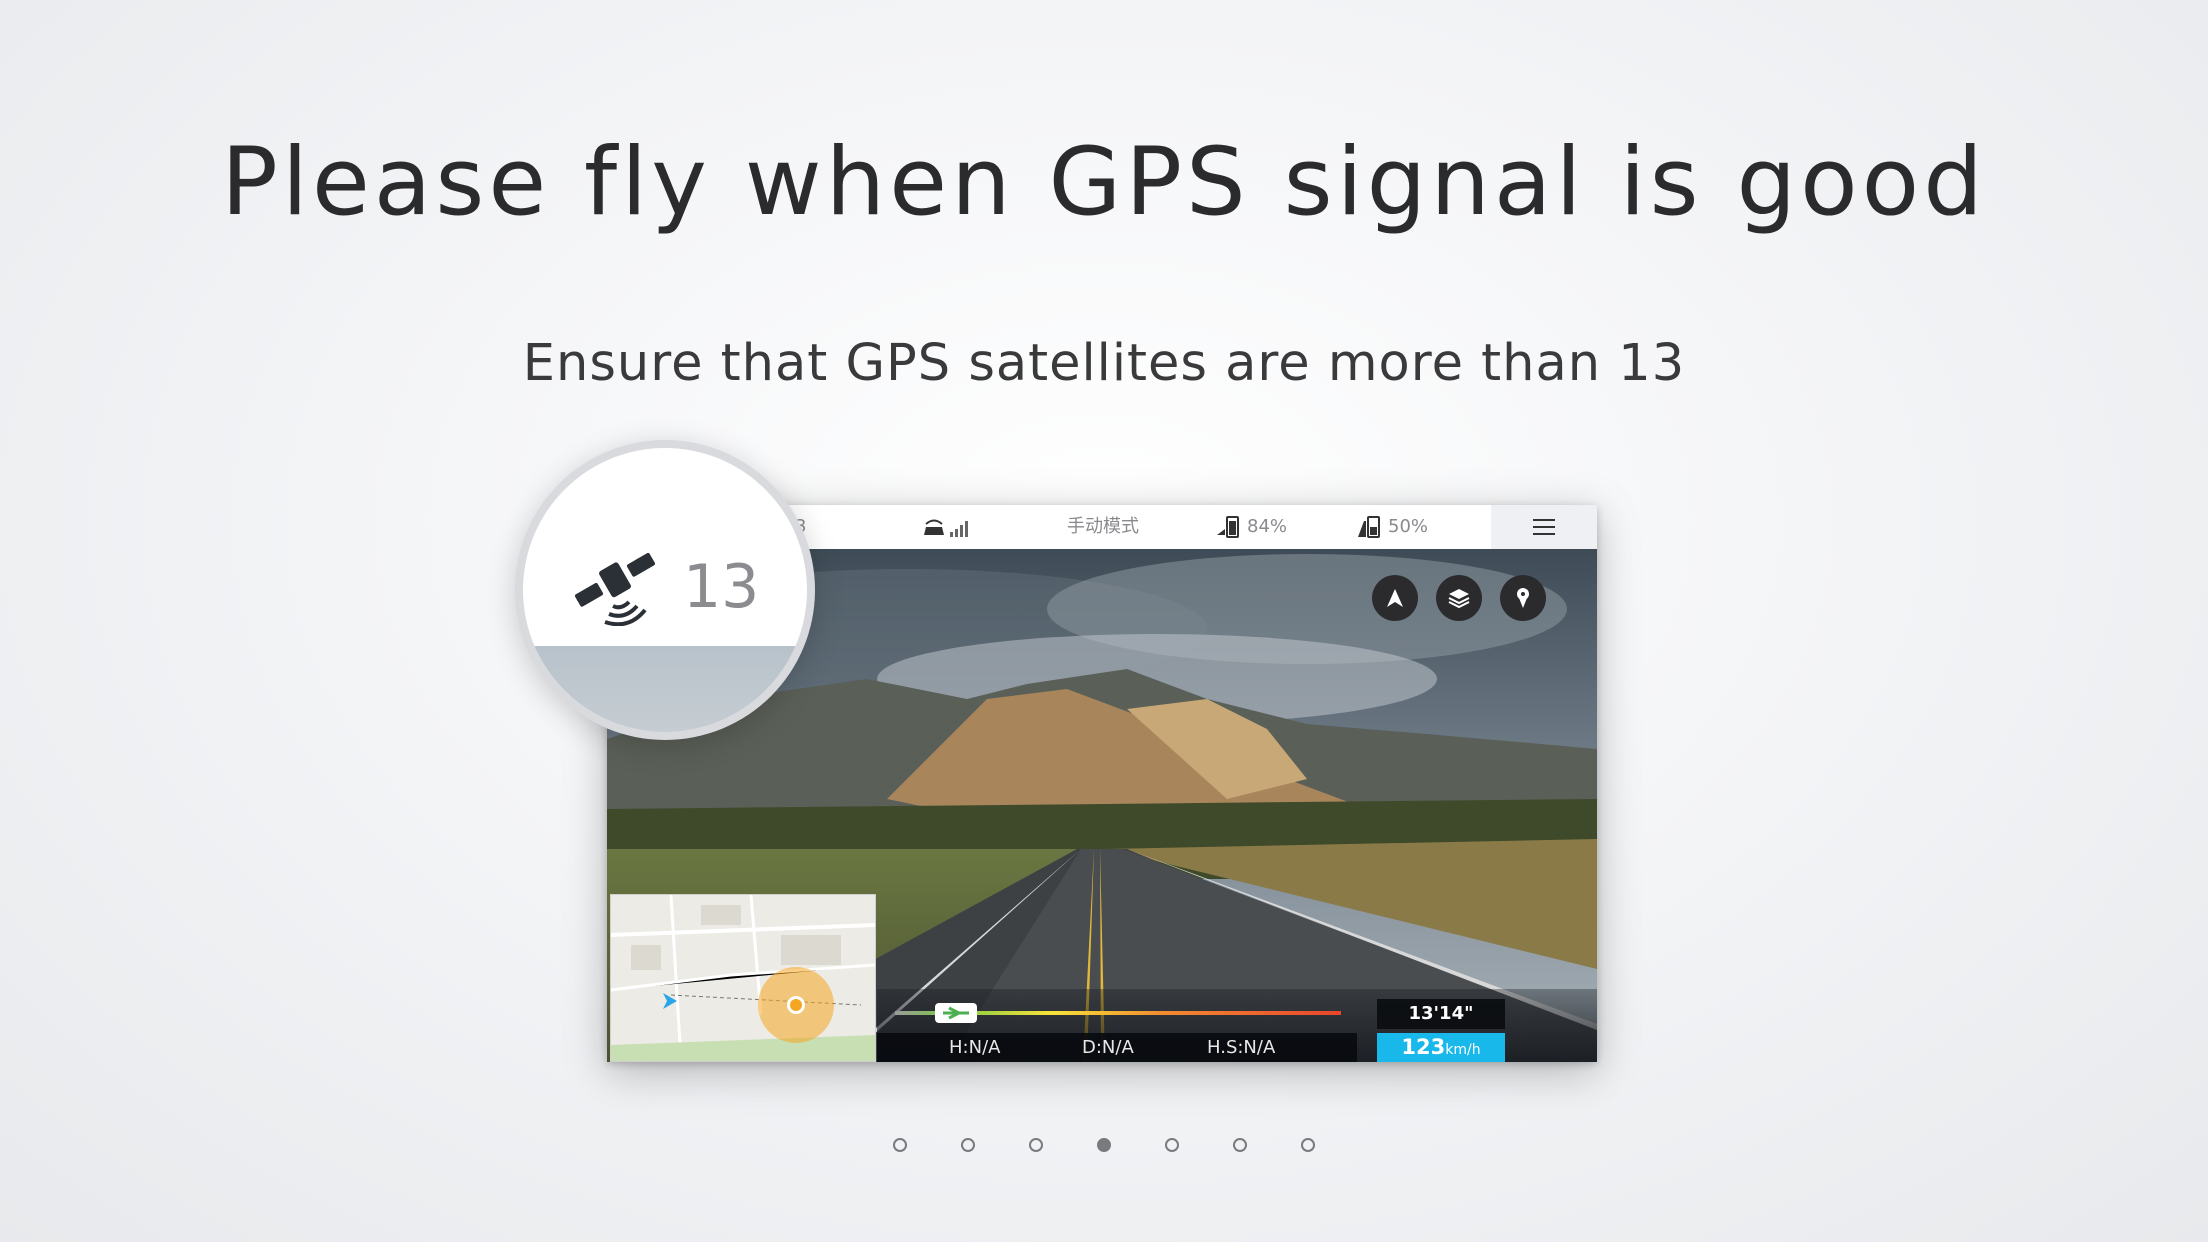 Image resolution: width=2208 pixels, height=1242 pixels. Describe the element at coordinates (1237, 1025) in the screenshot. I see `telemetry-panel: H:N/A D:N/A H.S:N/A 13'14" 123km/h` at that location.